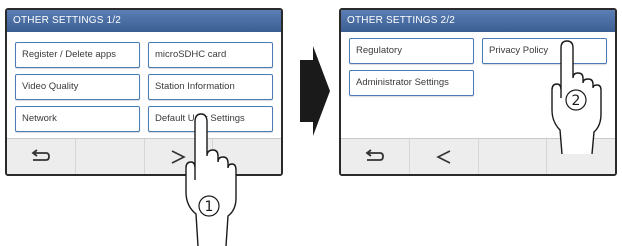 This screenshot has width=622, height=246. What do you see at coordinates (411, 83) in the screenshot?
I see `administrator-settings-button: Administrator Settings` at bounding box center [411, 83].